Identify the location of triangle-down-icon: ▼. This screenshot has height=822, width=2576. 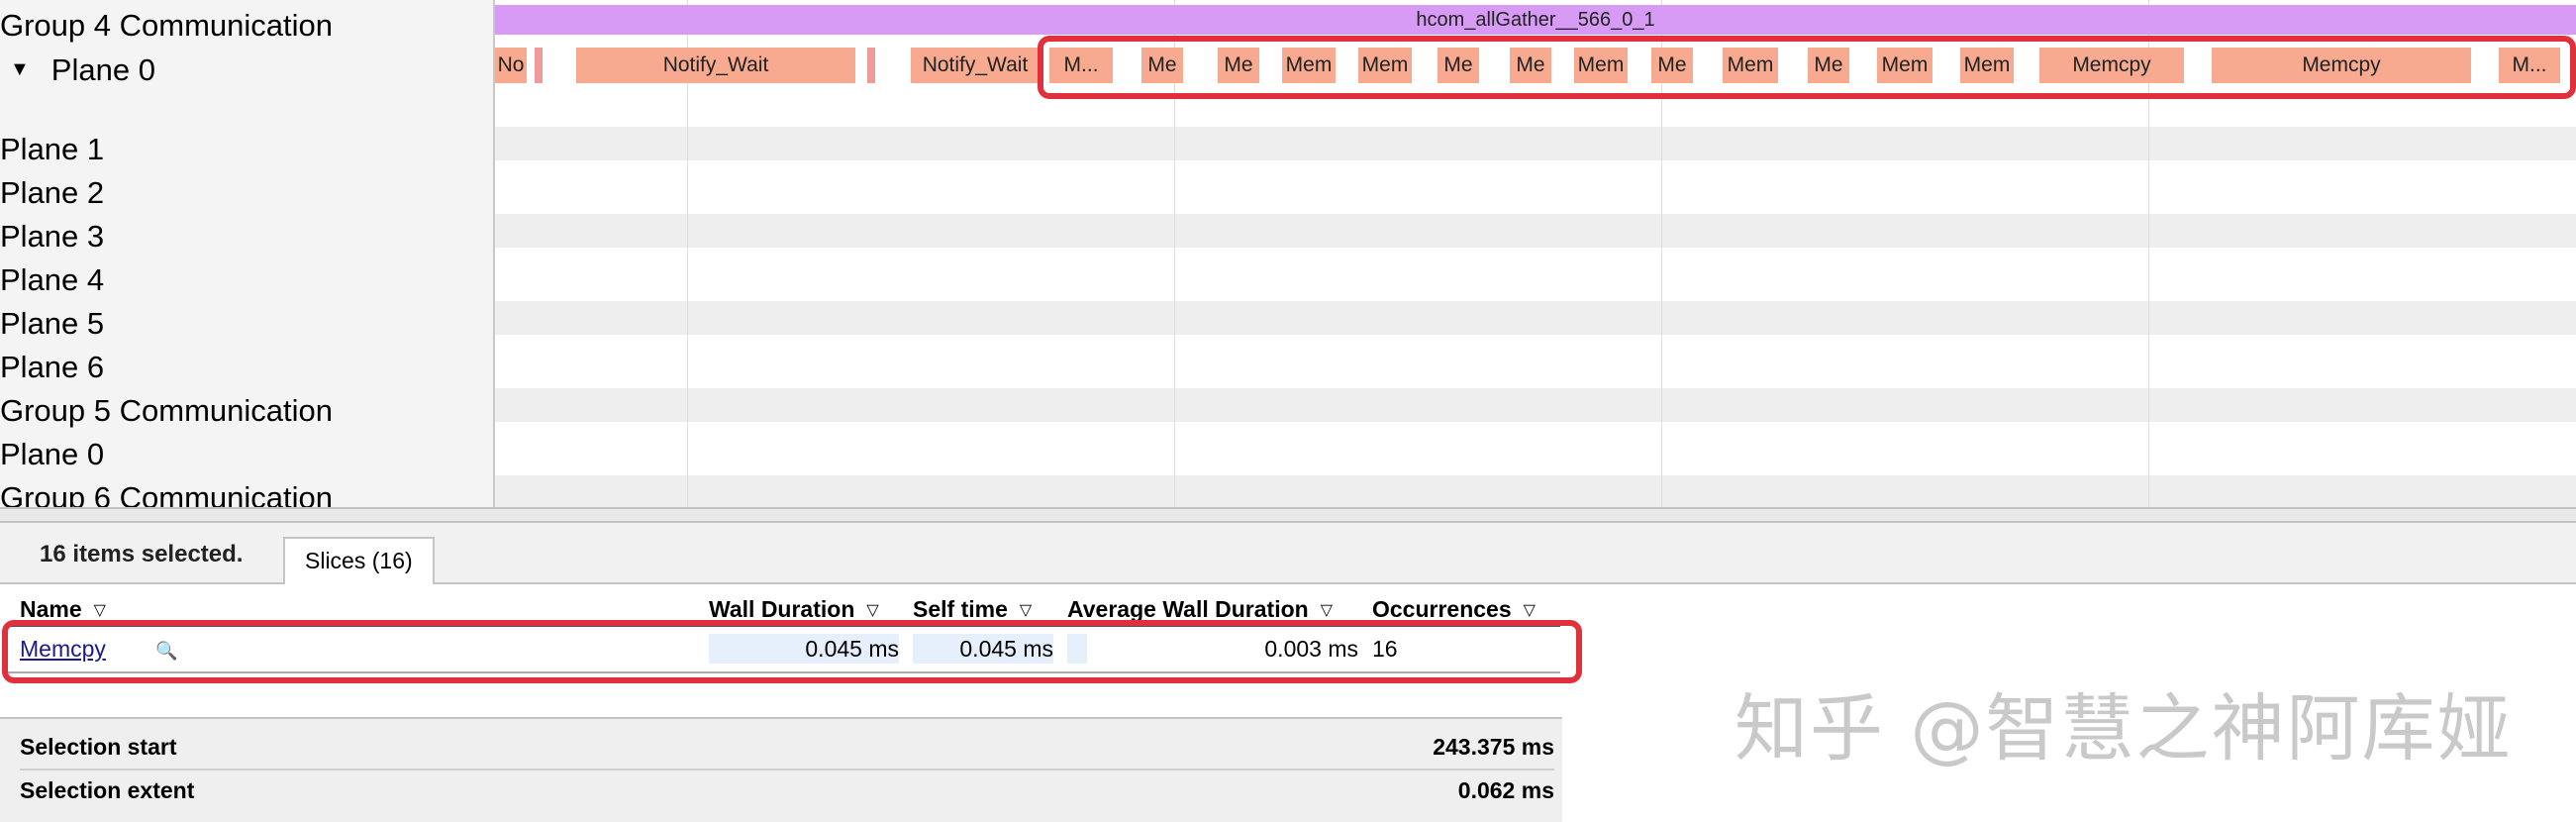
(20, 69).